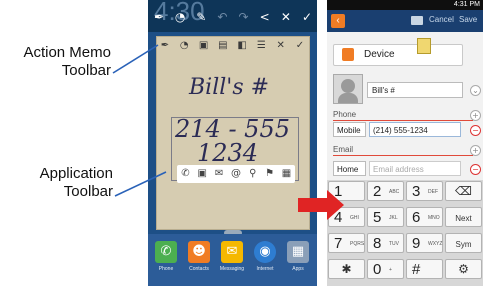 The height and width of the screenshot is (286, 483). What do you see at coordinates (424, 217) in the screenshot?
I see `key-6: 6 MNO` at bounding box center [424, 217].